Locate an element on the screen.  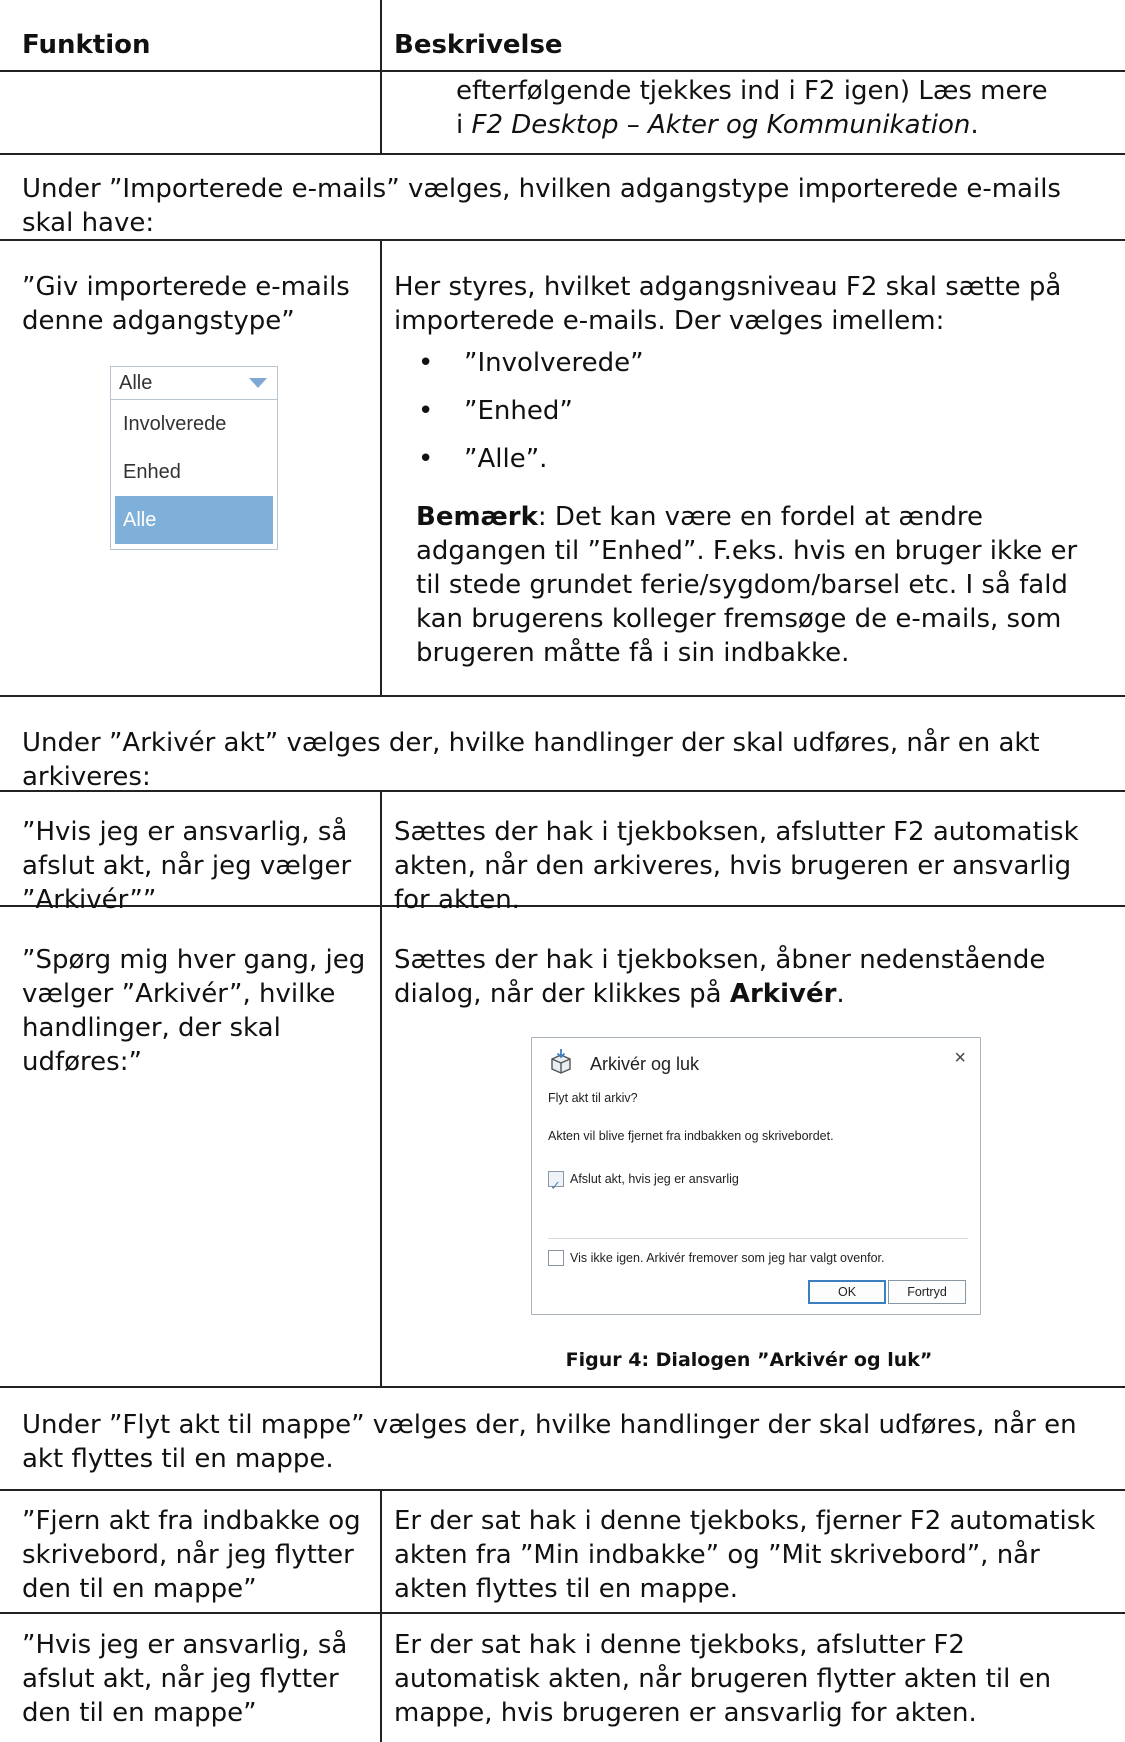
list-item-text: ”Involverede” is located at coordinates (554, 363).